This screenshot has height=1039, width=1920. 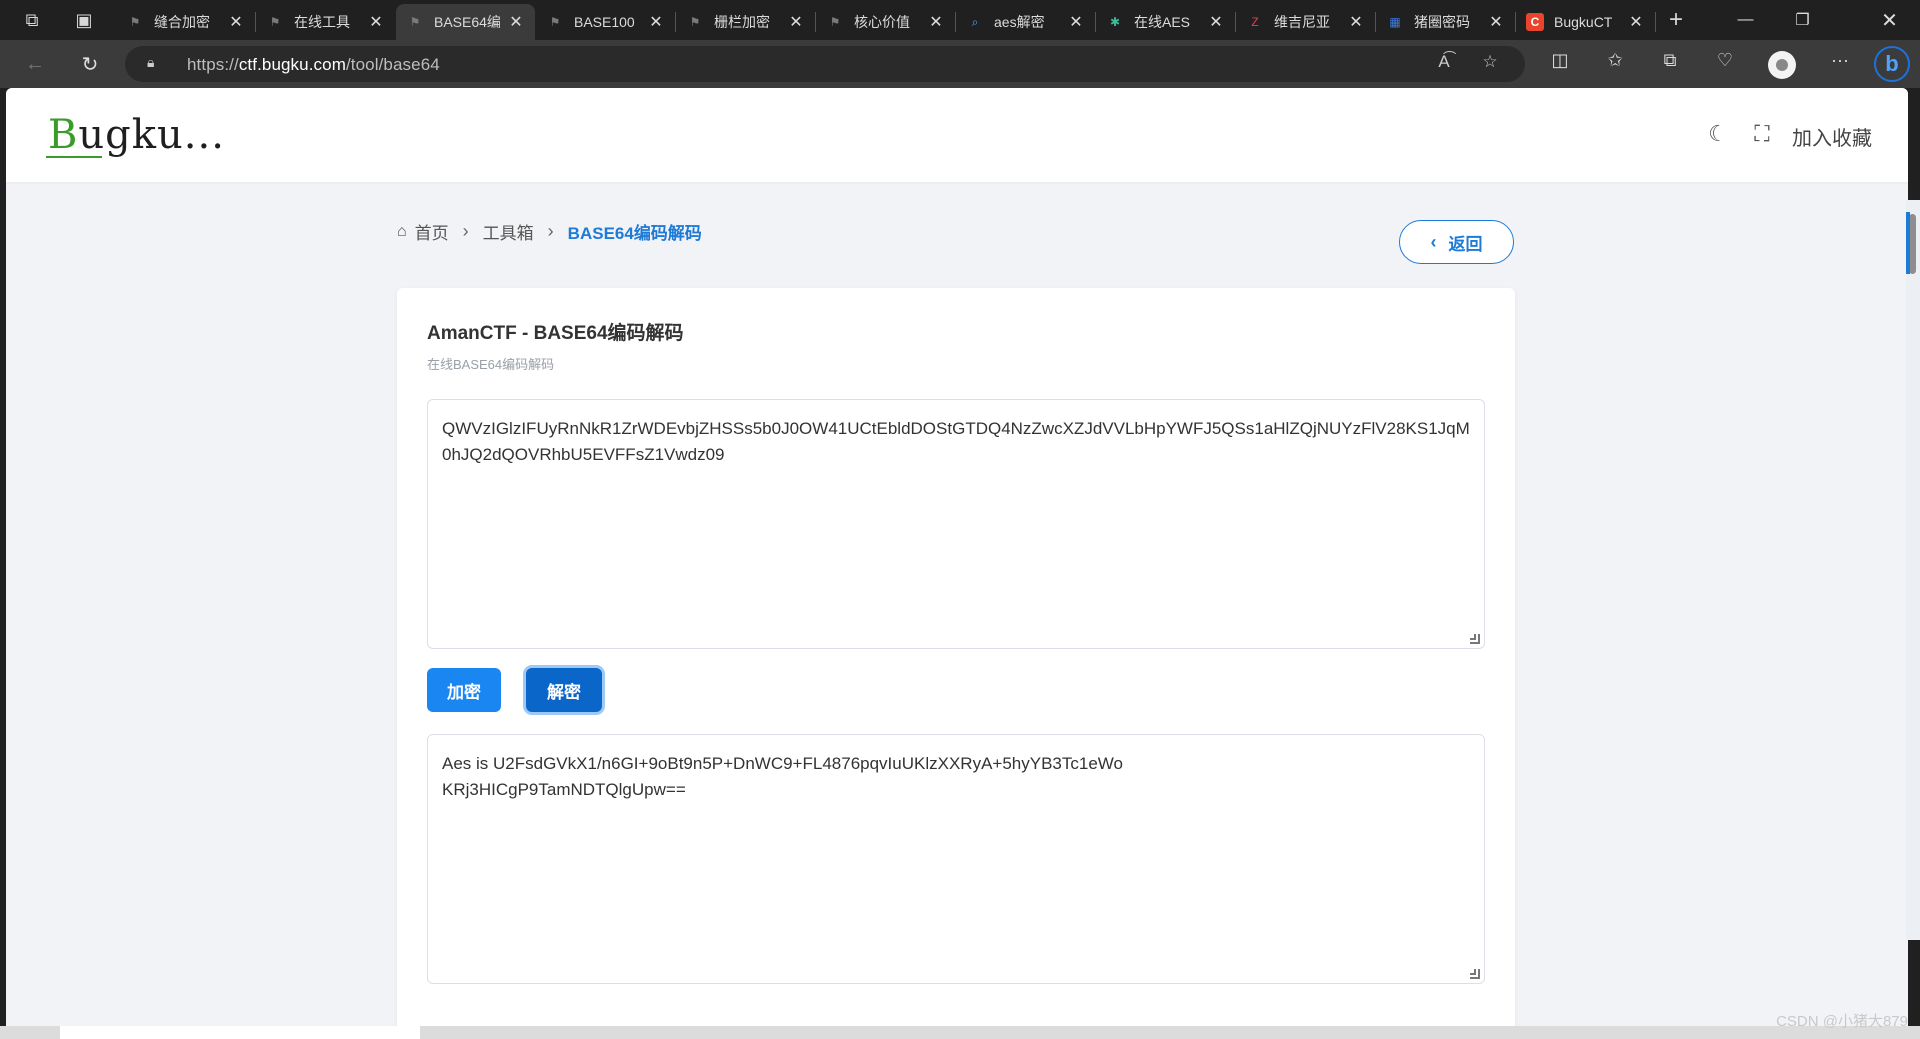 I want to click on browser-tab: ⚑ BASE64编 ✕, so click(x=465, y=22).